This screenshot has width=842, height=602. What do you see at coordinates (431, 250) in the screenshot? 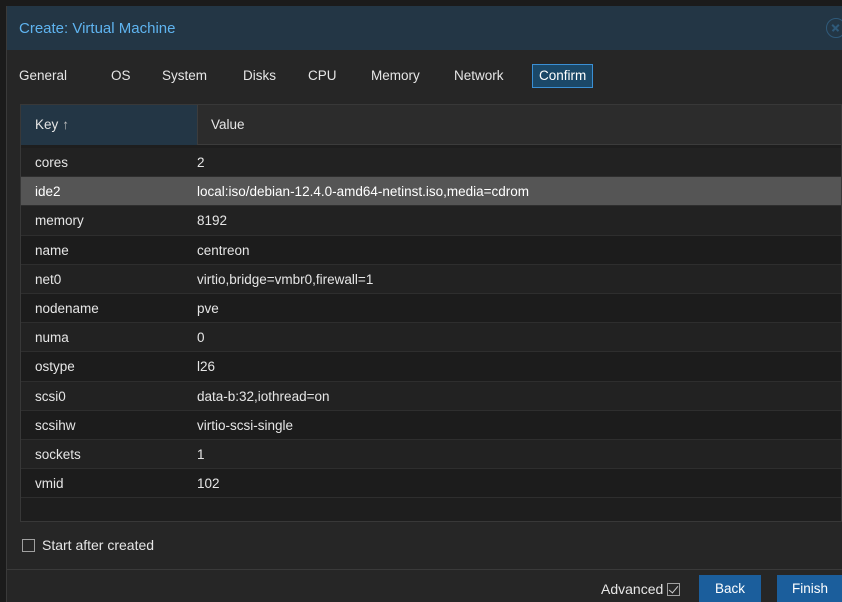
I see `table-row: name centreon` at bounding box center [431, 250].